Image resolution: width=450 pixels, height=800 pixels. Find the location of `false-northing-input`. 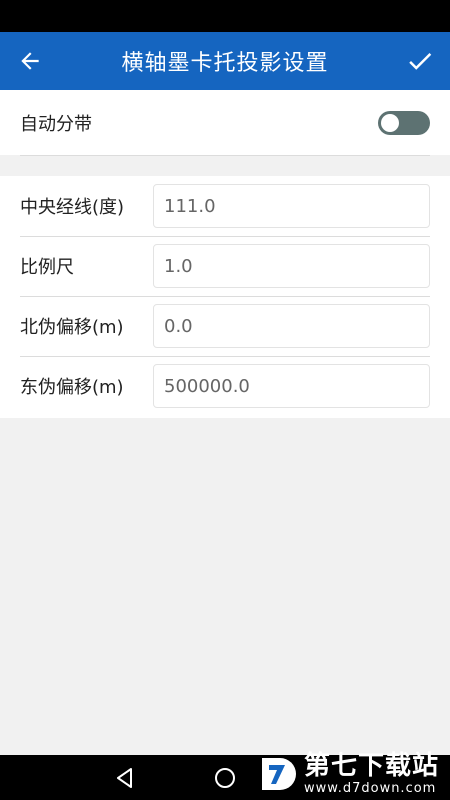

false-northing-input is located at coordinates (291, 326).